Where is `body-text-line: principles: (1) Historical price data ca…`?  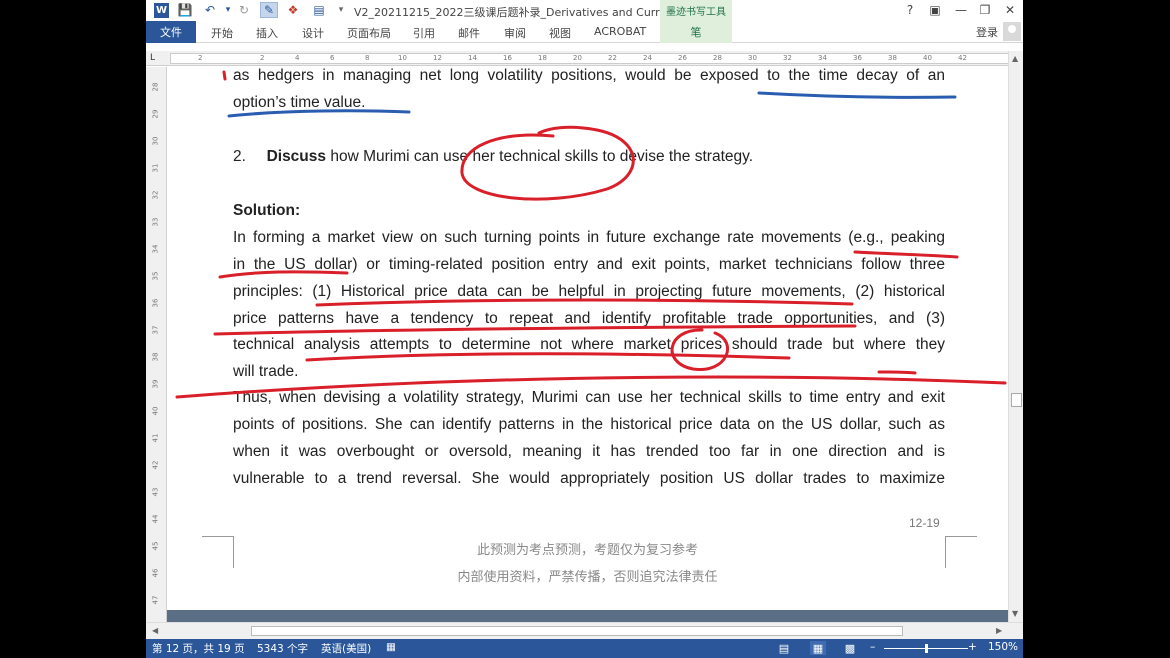 body-text-line: principles: (1) Historical price data ca… is located at coordinates (589, 292).